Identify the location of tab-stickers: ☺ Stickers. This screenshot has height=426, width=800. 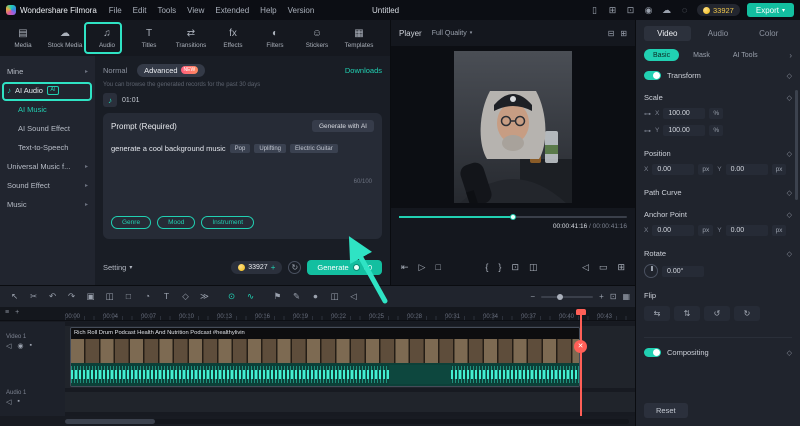
(317, 38).